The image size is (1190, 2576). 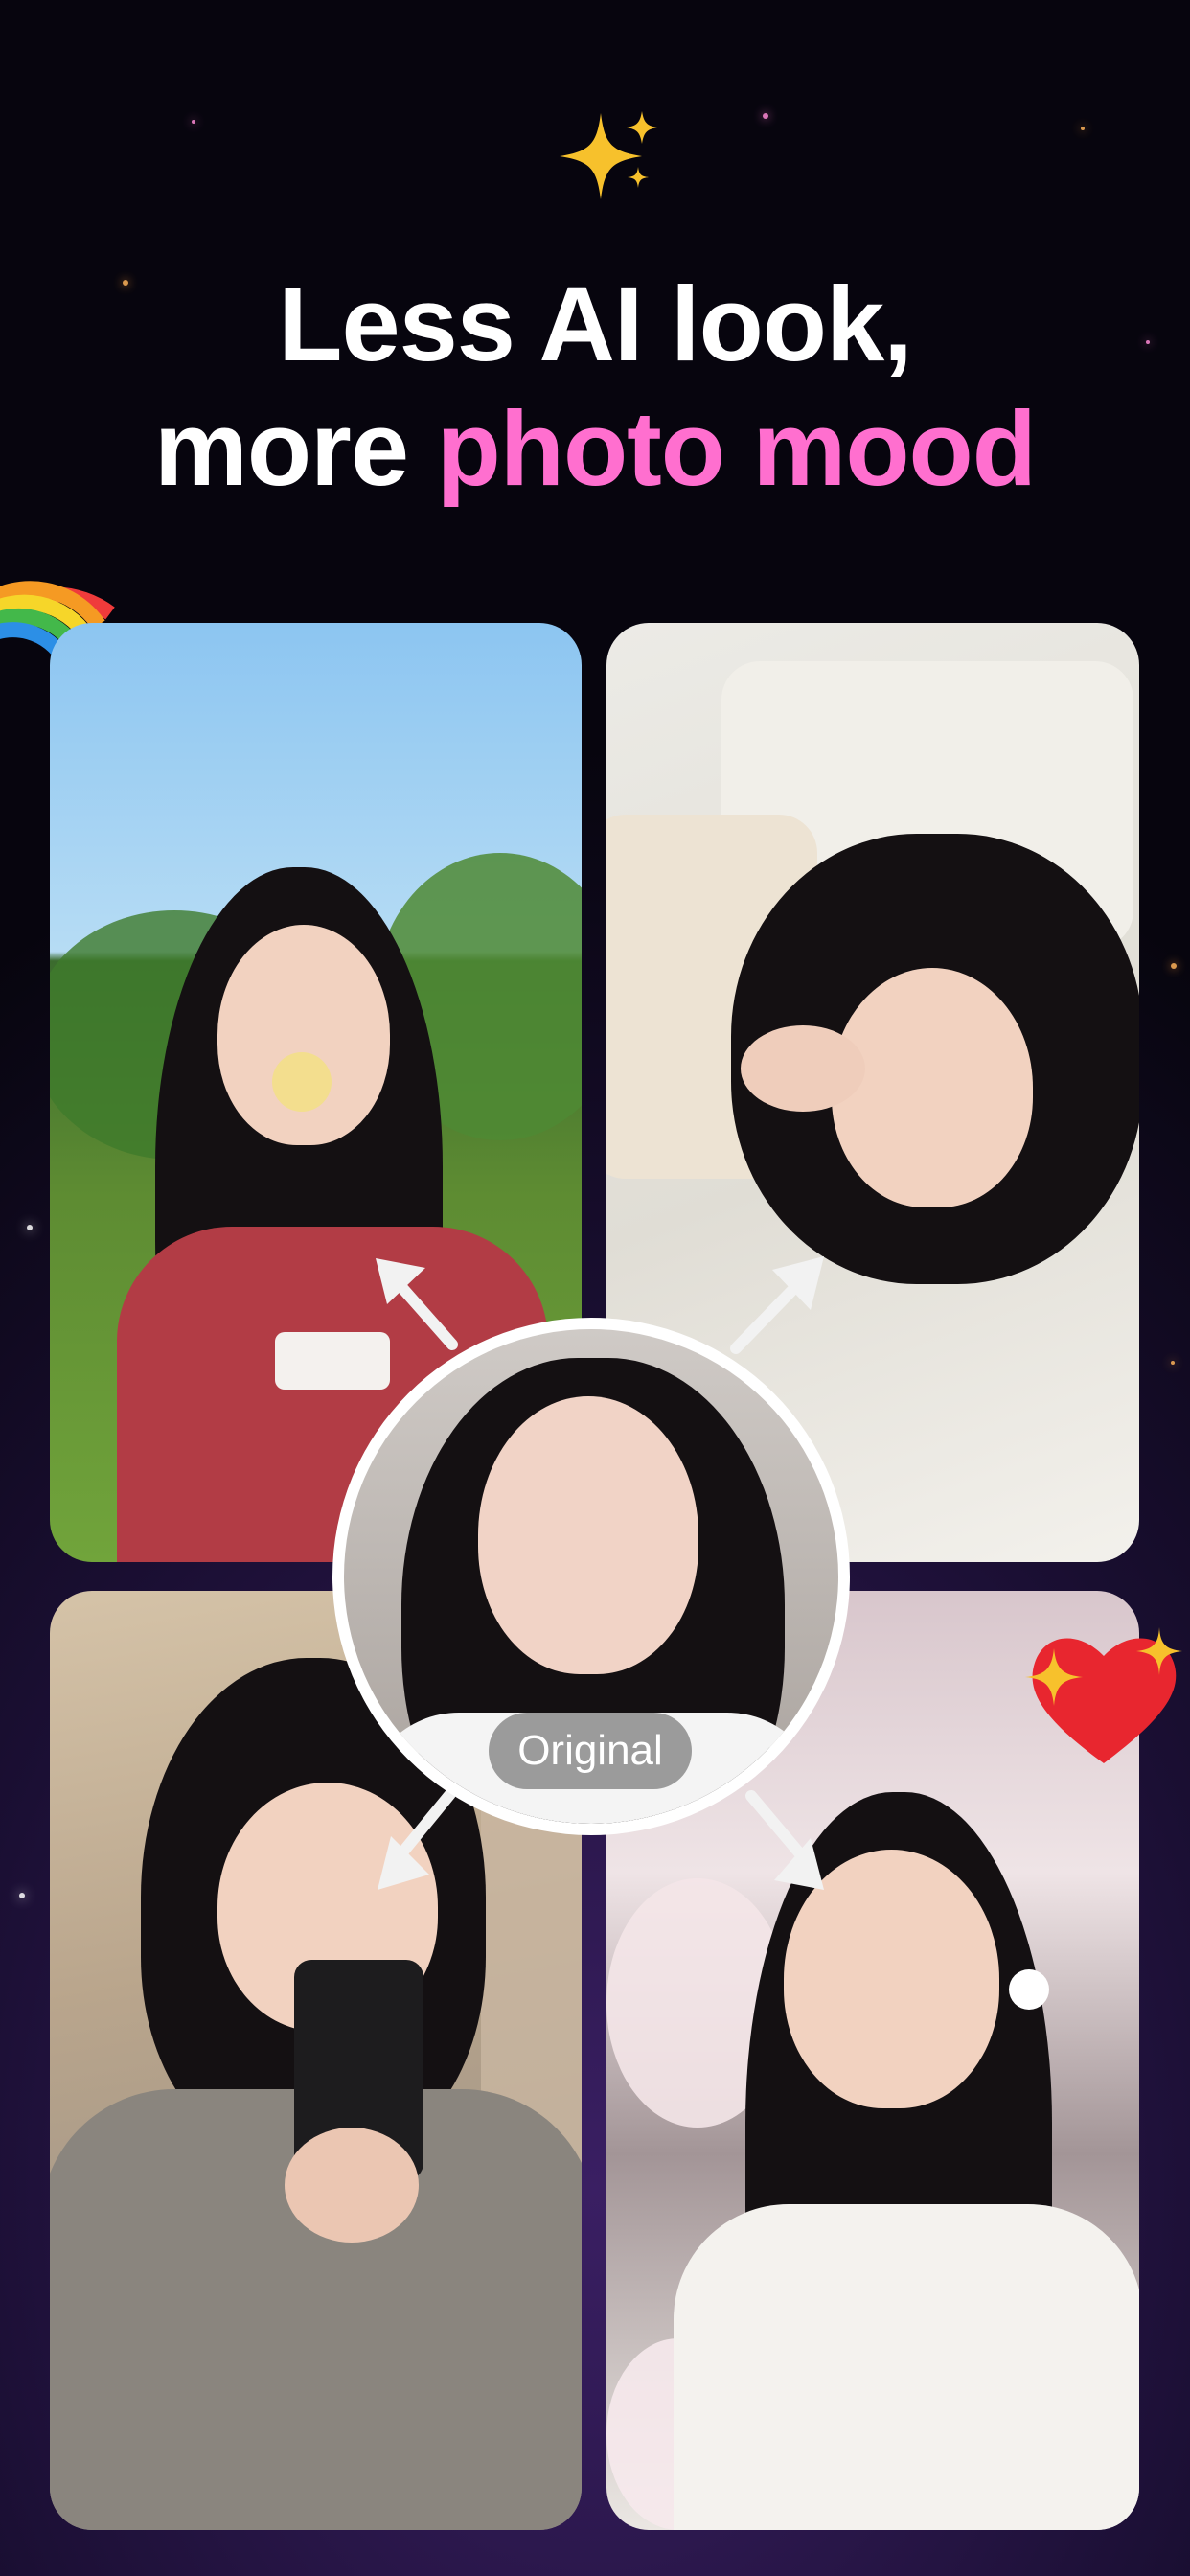 I want to click on sparkling-heart-icon, so click(x=1103, y=1695).